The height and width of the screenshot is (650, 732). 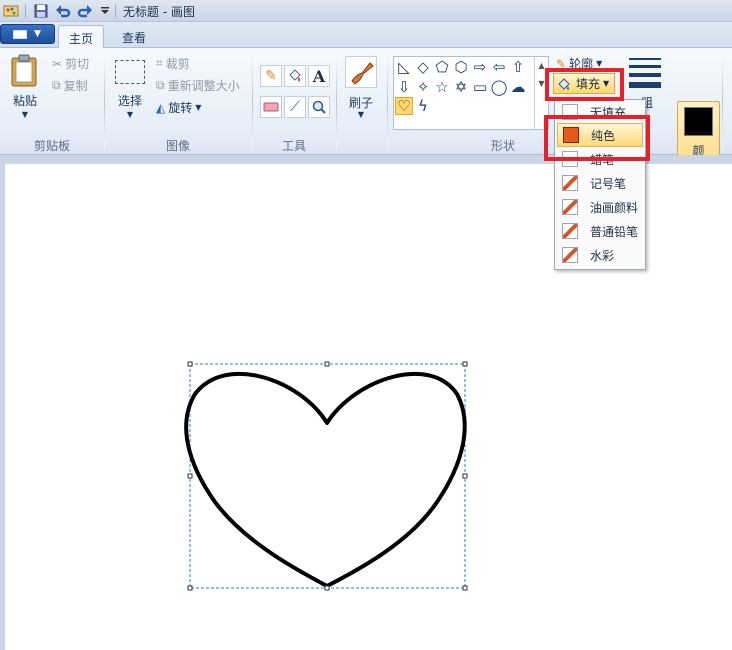 I want to click on brushes-button: 刷子 ▼, so click(x=361, y=89).